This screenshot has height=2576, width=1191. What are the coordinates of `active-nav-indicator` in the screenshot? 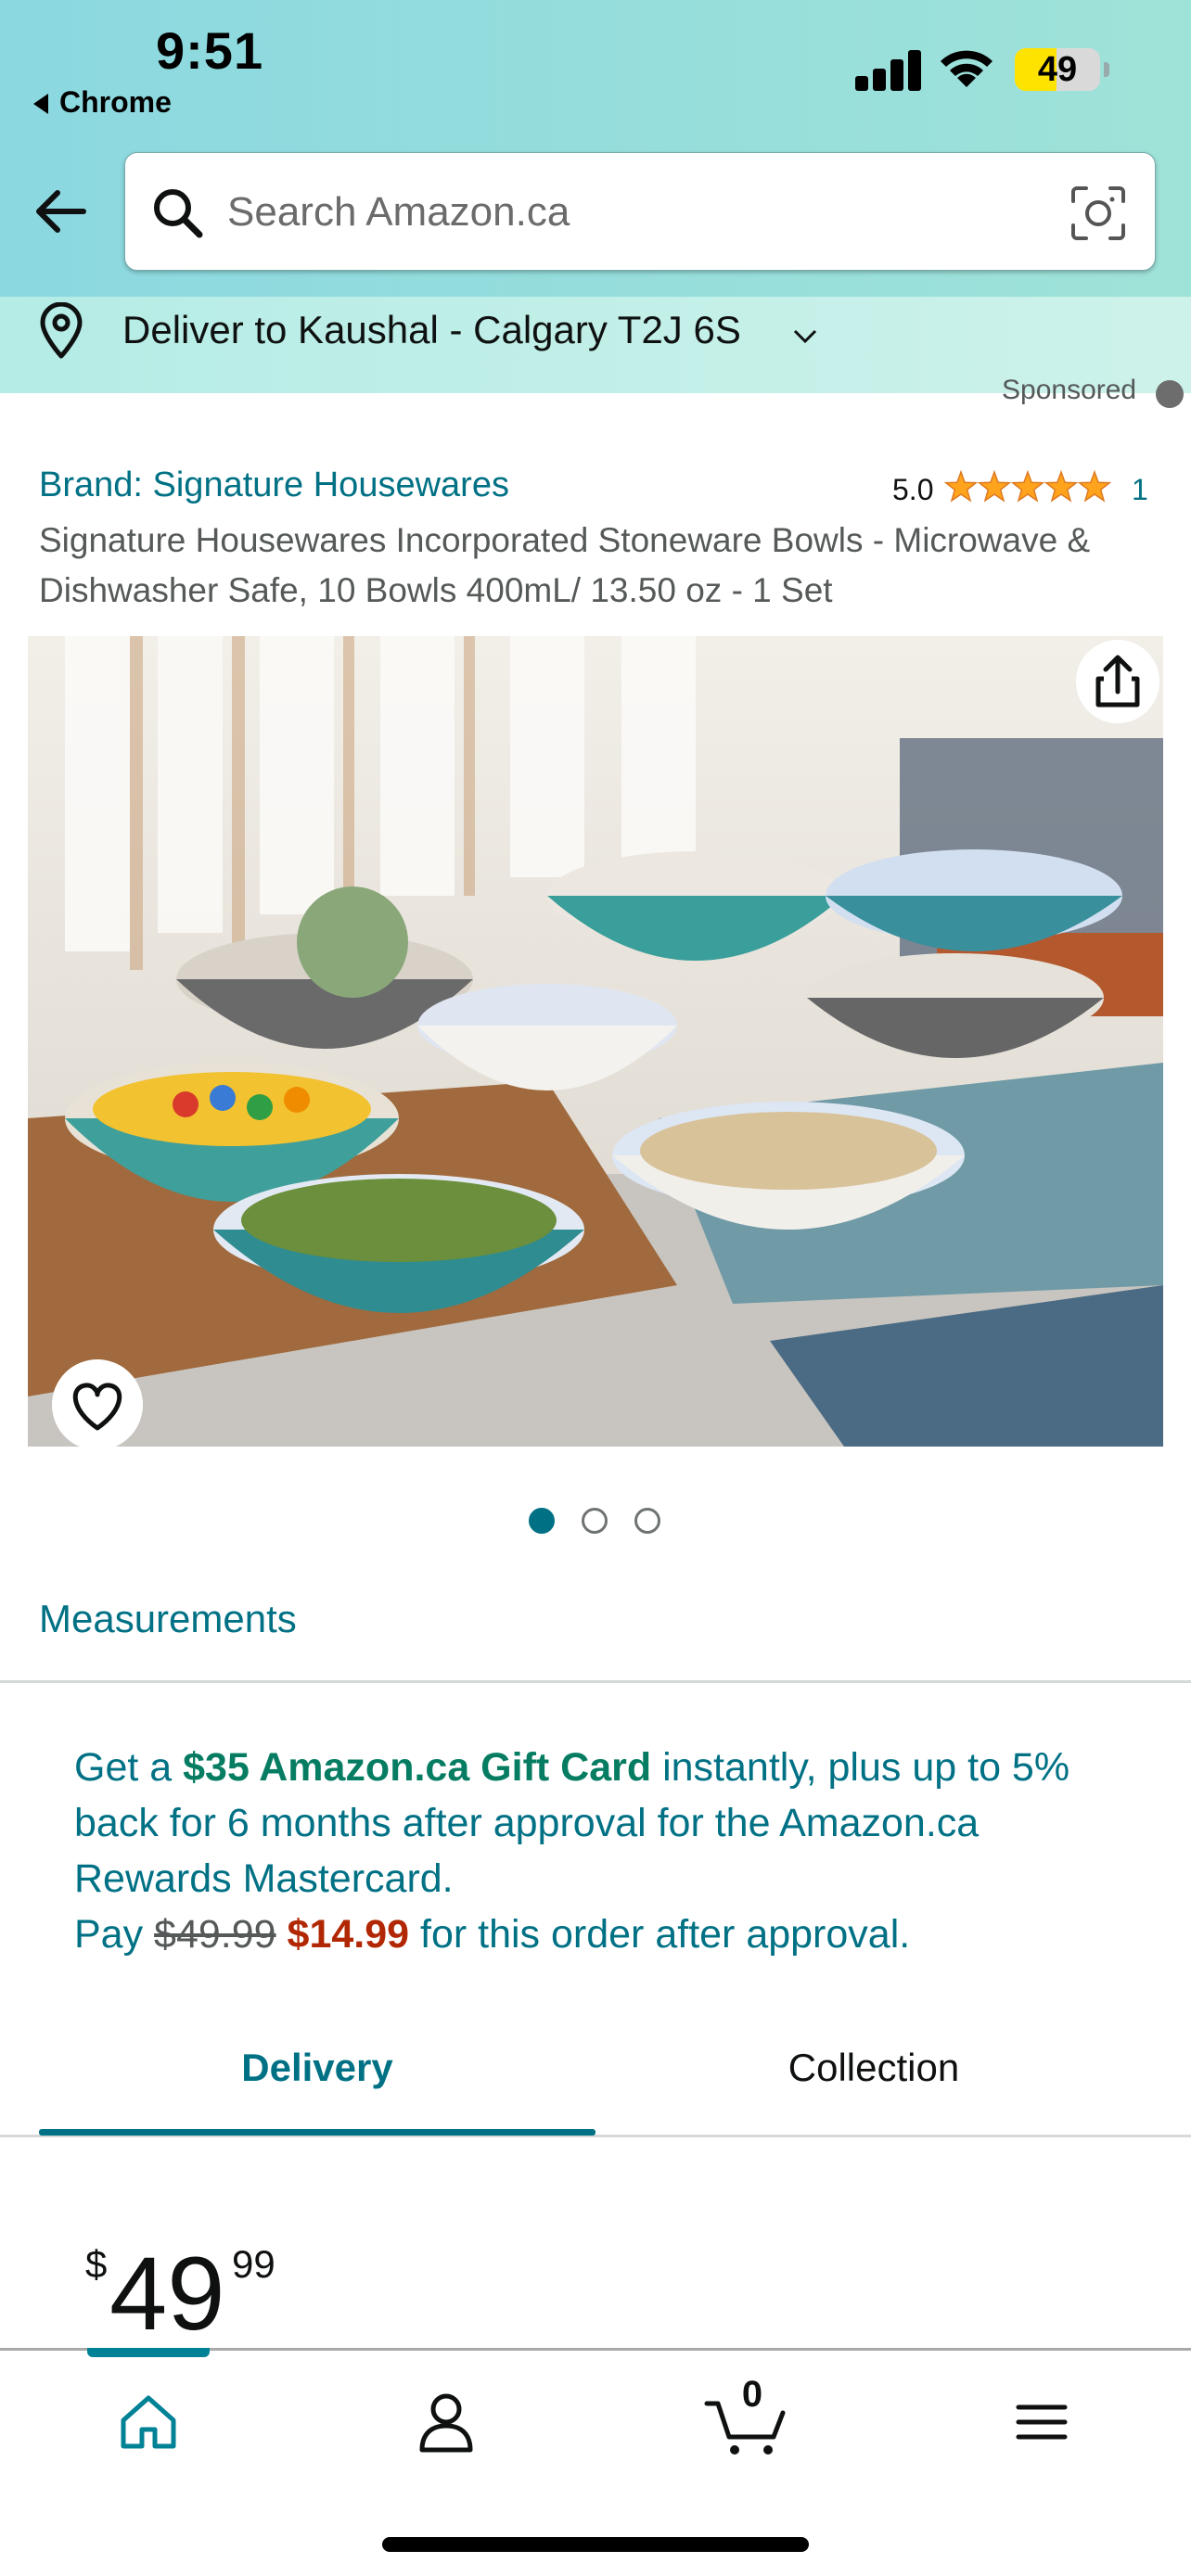 It's located at (148, 2352).